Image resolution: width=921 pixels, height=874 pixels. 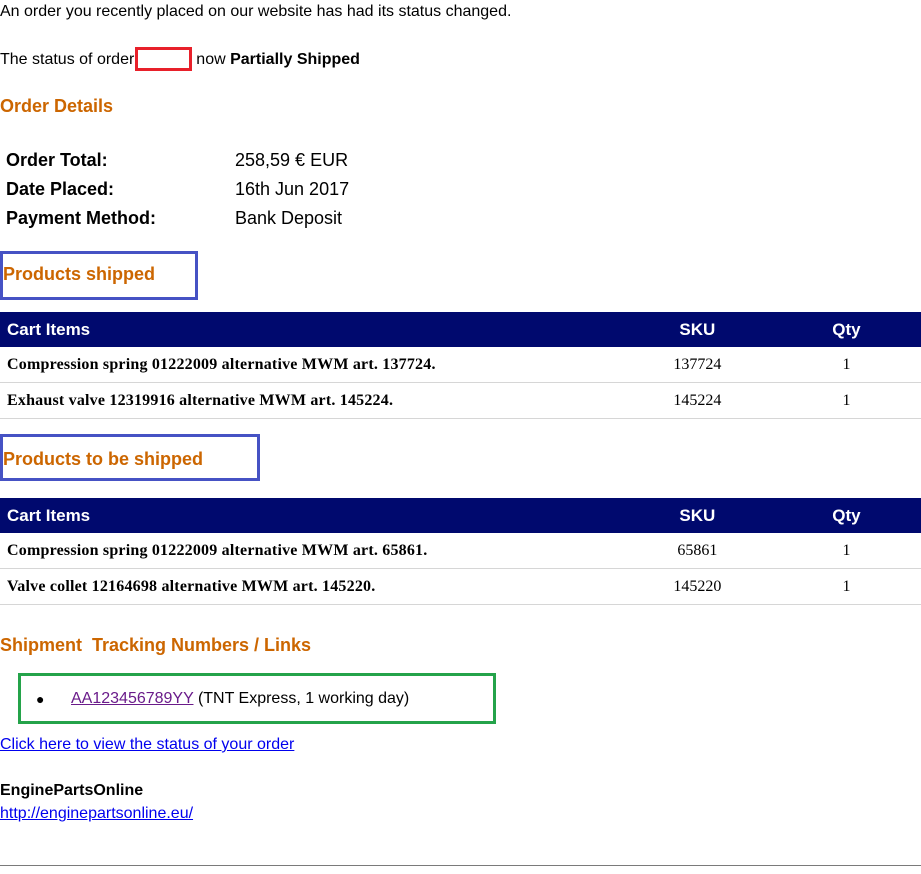 What do you see at coordinates (156, 645) in the screenshot?
I see `tracking-heading: Shipment Tracking Numbers / Links` at bounding box center [156, 645].